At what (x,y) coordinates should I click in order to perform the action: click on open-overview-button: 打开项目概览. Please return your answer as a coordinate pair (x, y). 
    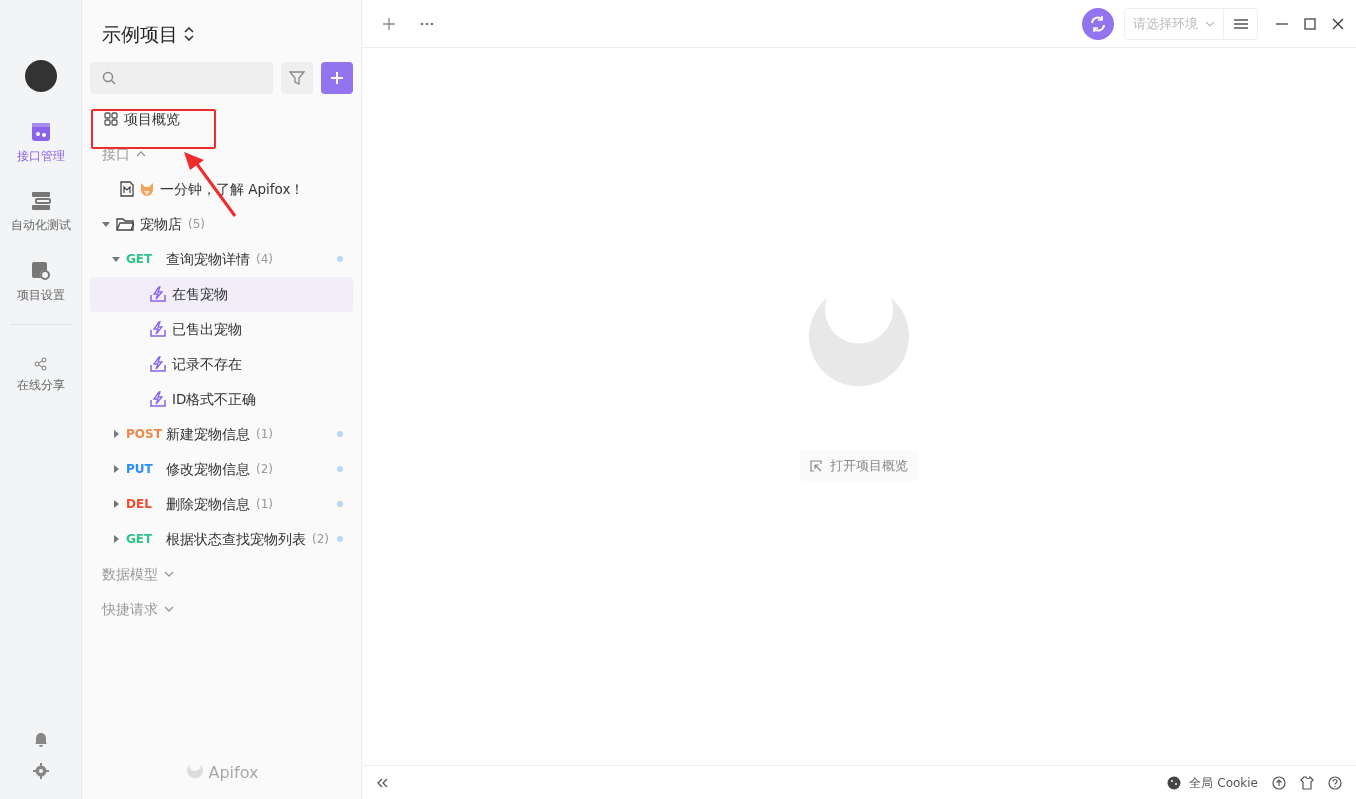
    Looking at the image, I should click on (859, 465).